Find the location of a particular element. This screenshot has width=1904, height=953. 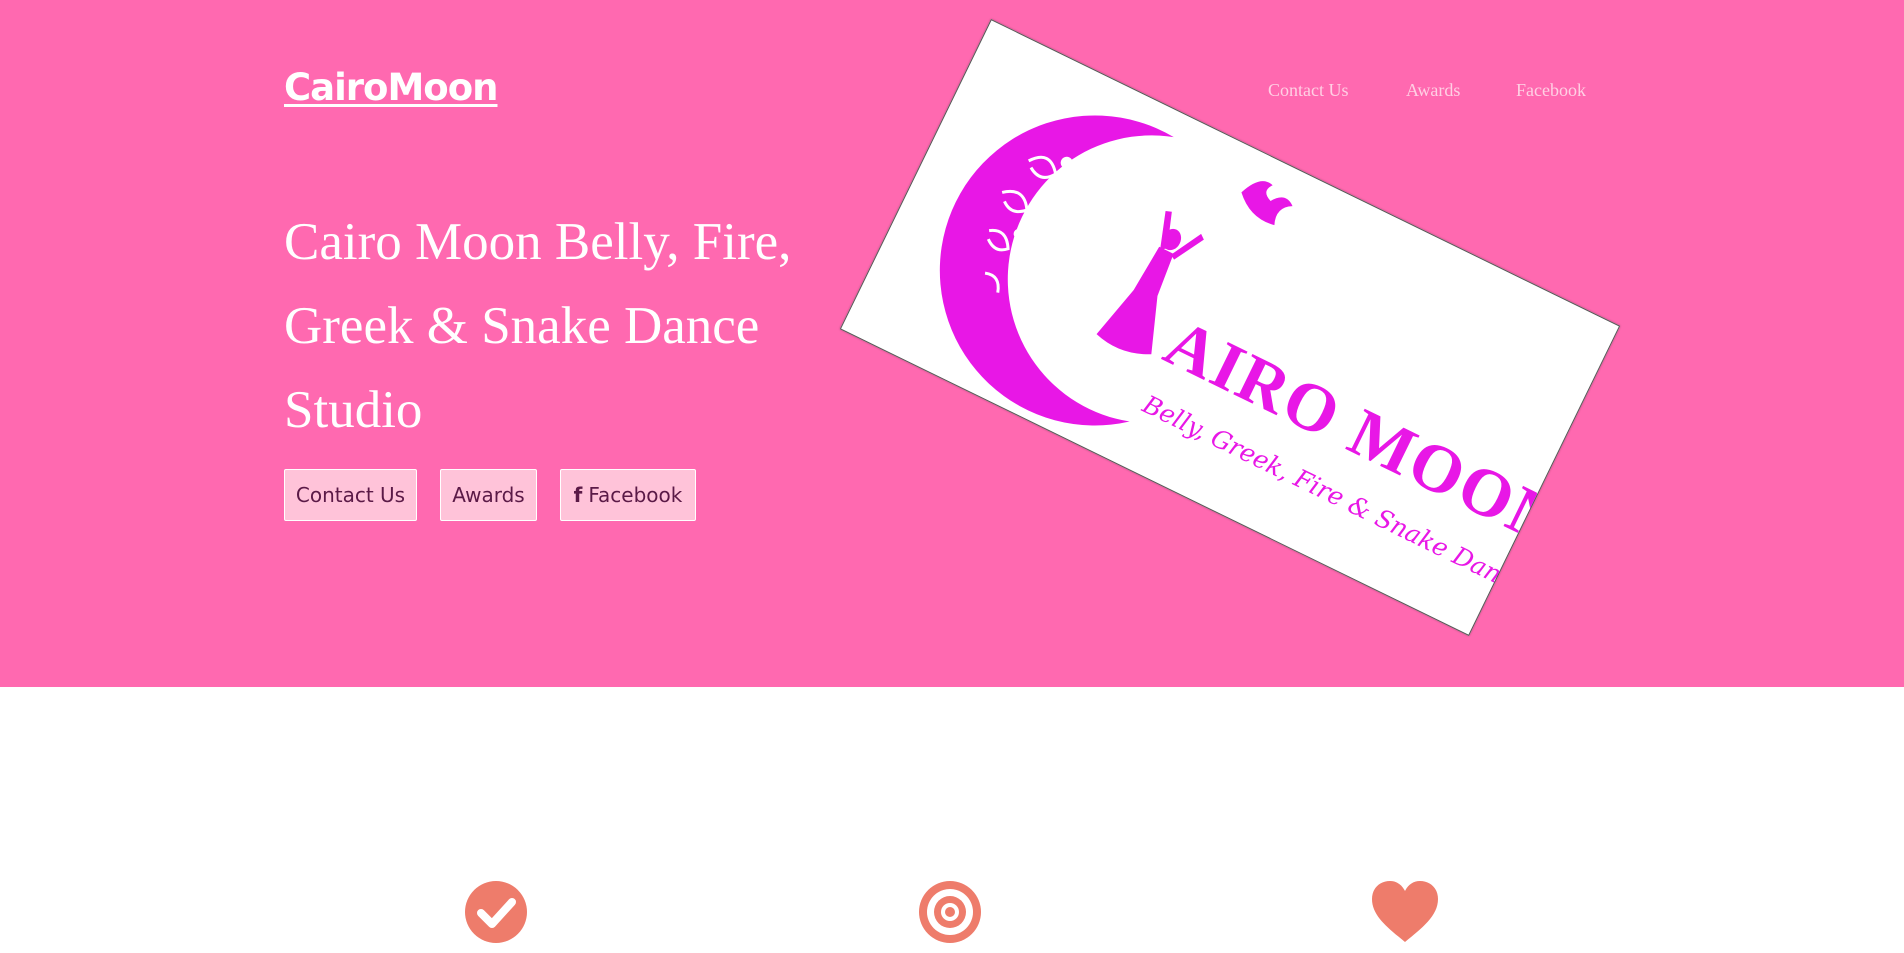

nav-contact-us: Contact Us is located at coordinates (1308, 90).